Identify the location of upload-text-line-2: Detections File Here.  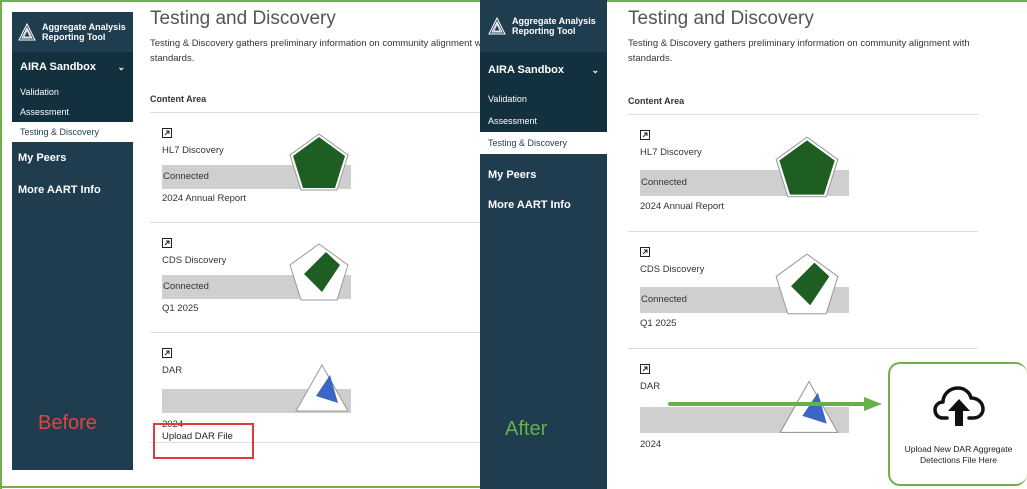
(958, 460).